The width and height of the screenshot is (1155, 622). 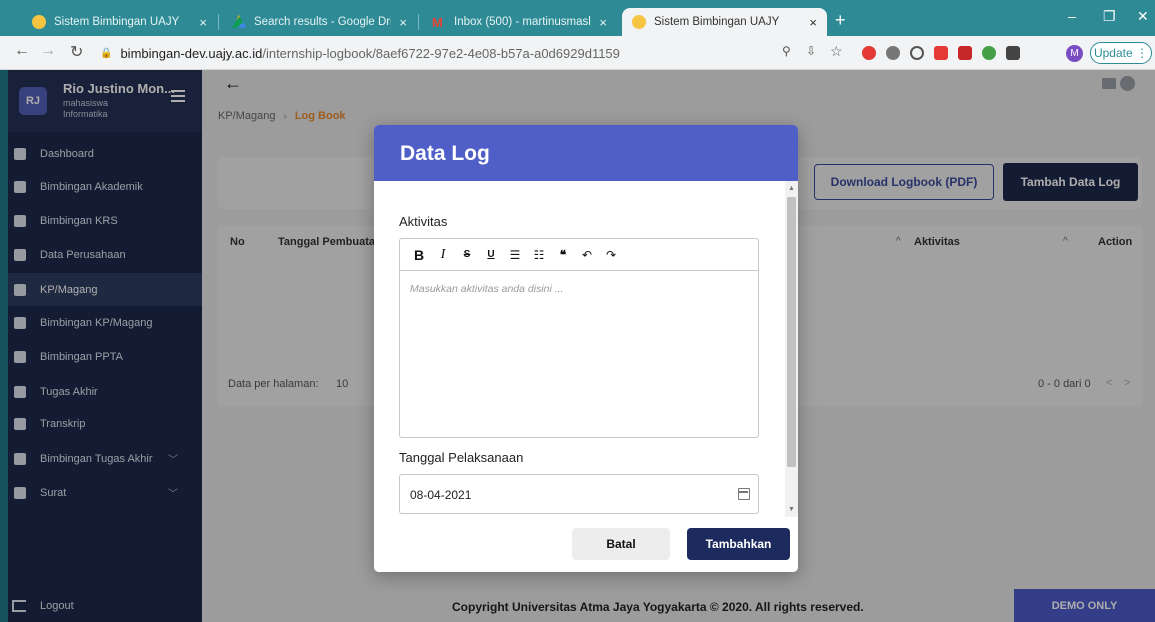 I want to click on profile-avatar: M, so click(x=1074, y=53).